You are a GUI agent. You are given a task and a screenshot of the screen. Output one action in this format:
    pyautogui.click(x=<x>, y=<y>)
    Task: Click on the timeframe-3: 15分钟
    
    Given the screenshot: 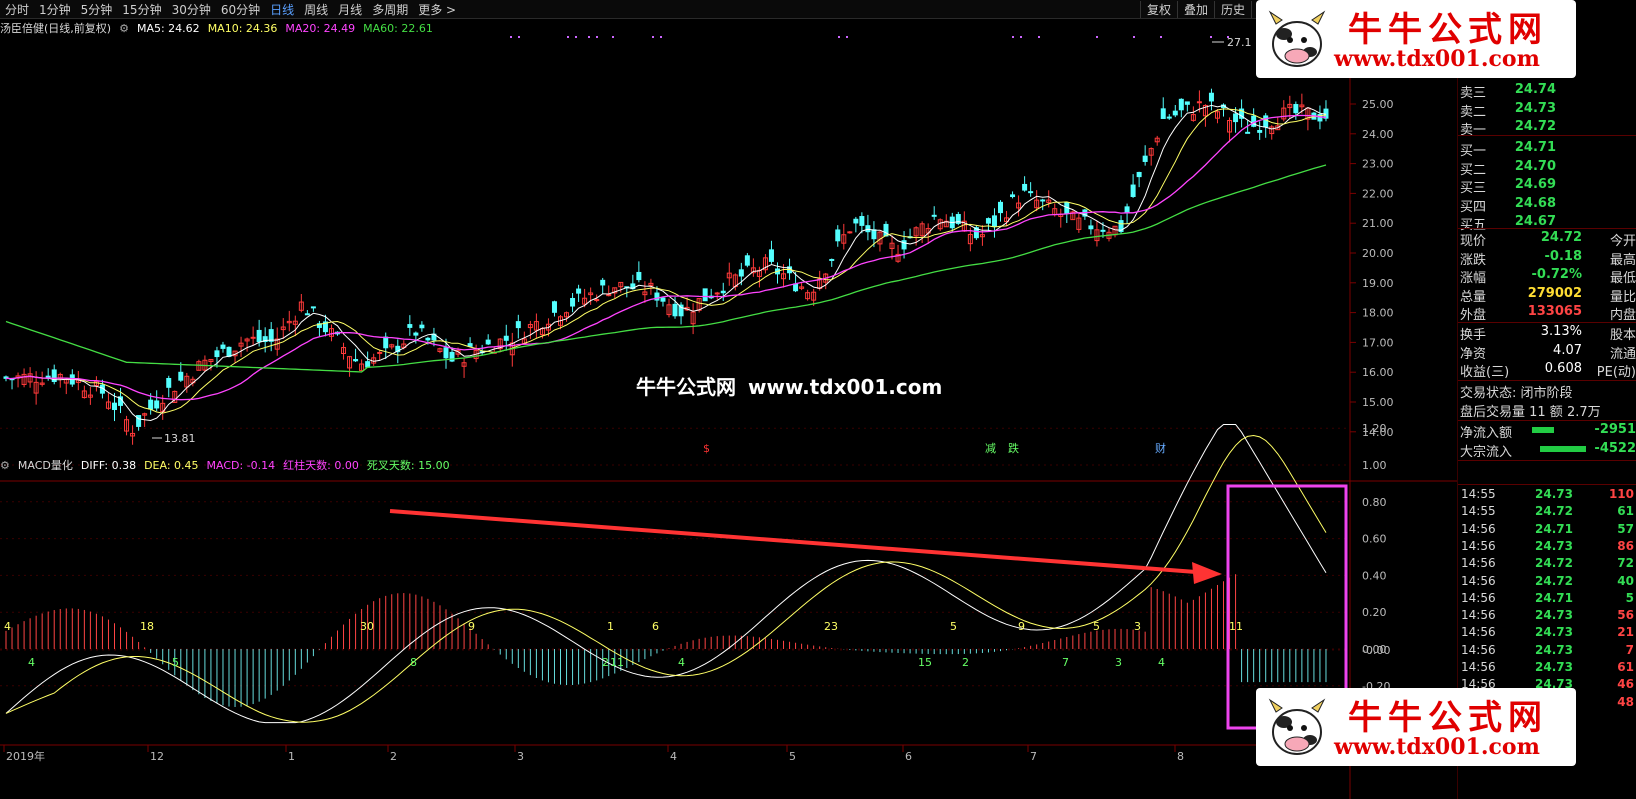 What is the action you would take?
    pyautogui.click(x=141, y=9)
    